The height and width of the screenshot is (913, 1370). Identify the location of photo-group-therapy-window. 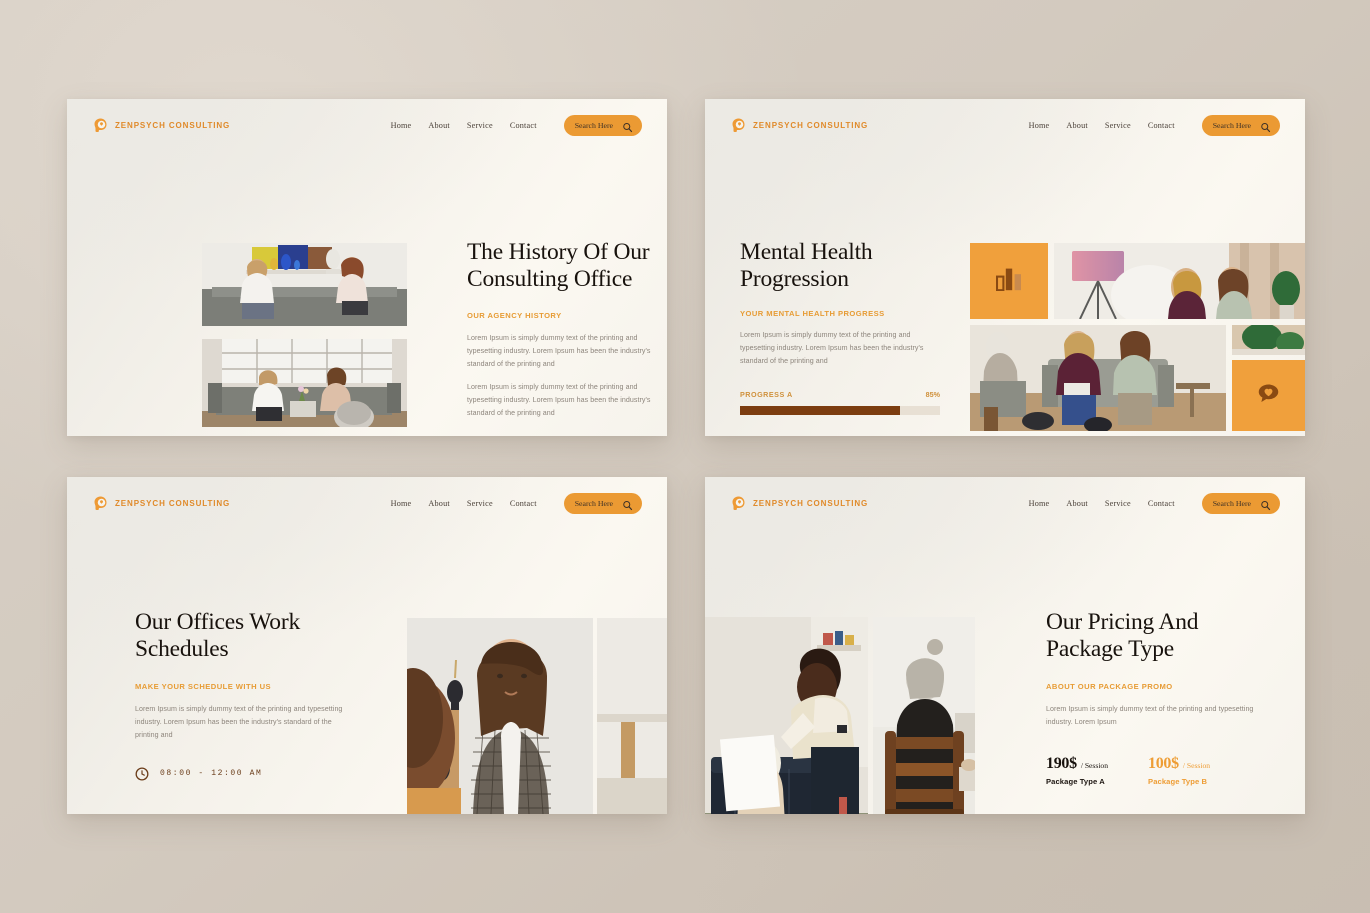
(304, 383).